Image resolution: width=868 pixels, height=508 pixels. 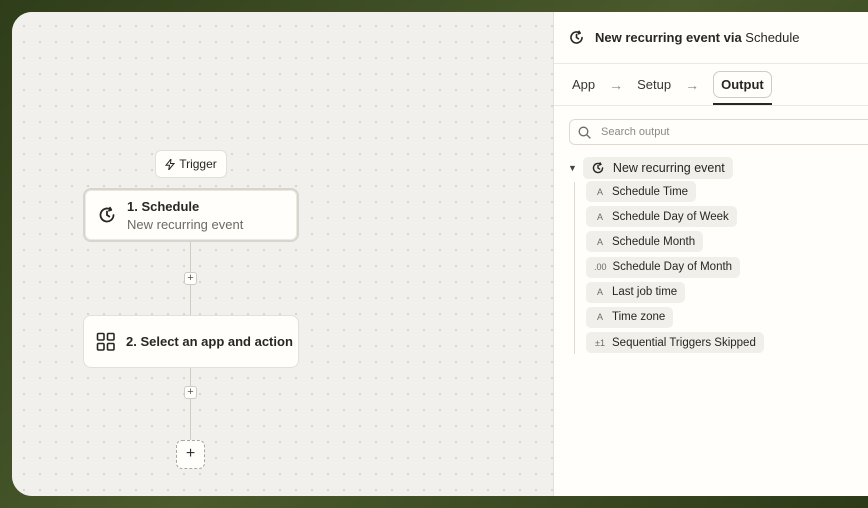 I want to click on output-root-item: ▼ New recurring event, so click(x=650, y=168).